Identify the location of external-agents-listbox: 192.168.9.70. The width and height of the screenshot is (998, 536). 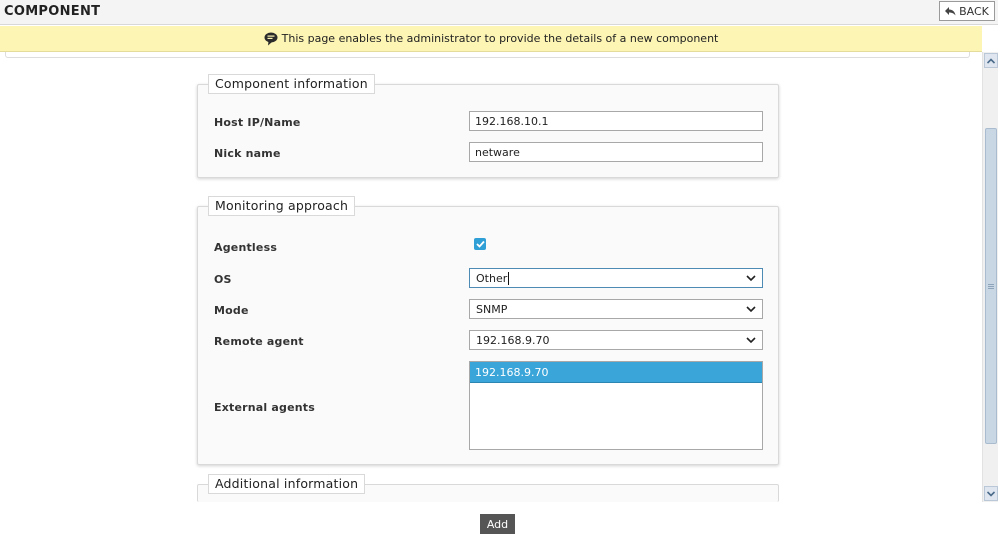
(616, 405).